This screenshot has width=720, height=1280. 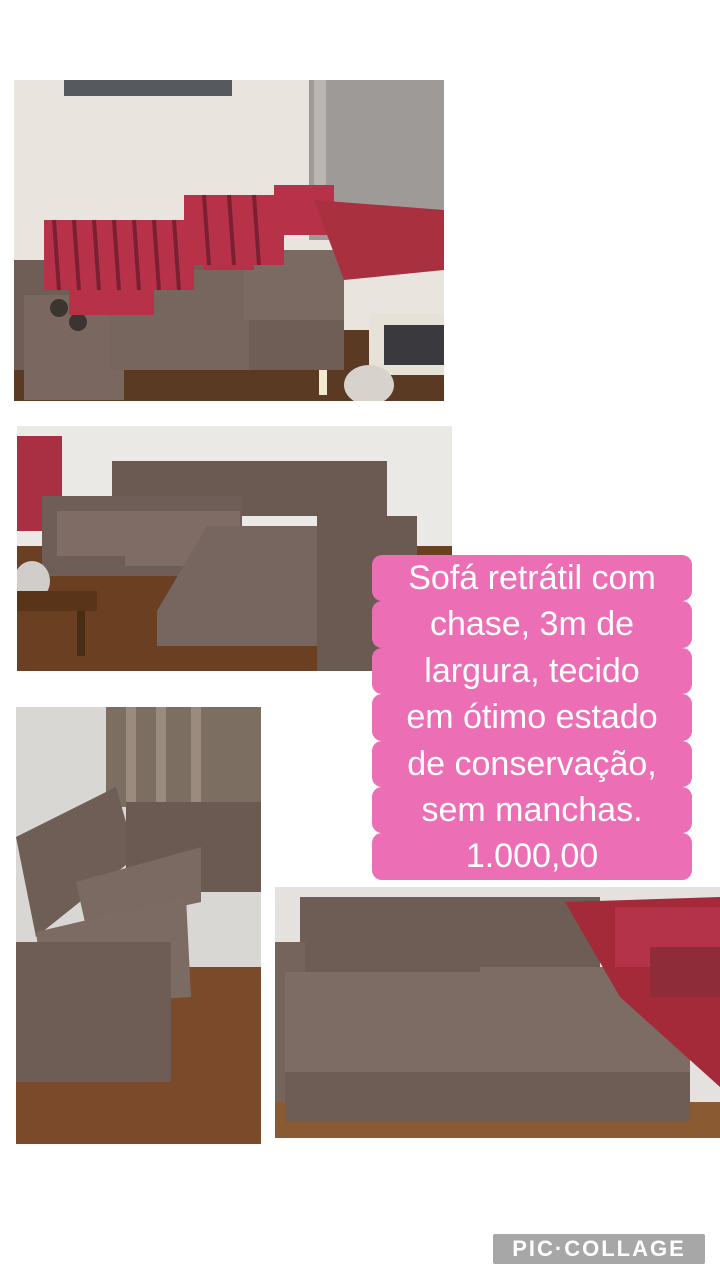 I want to click on caption-line: largura, tecido, so click(x=532, y=670).